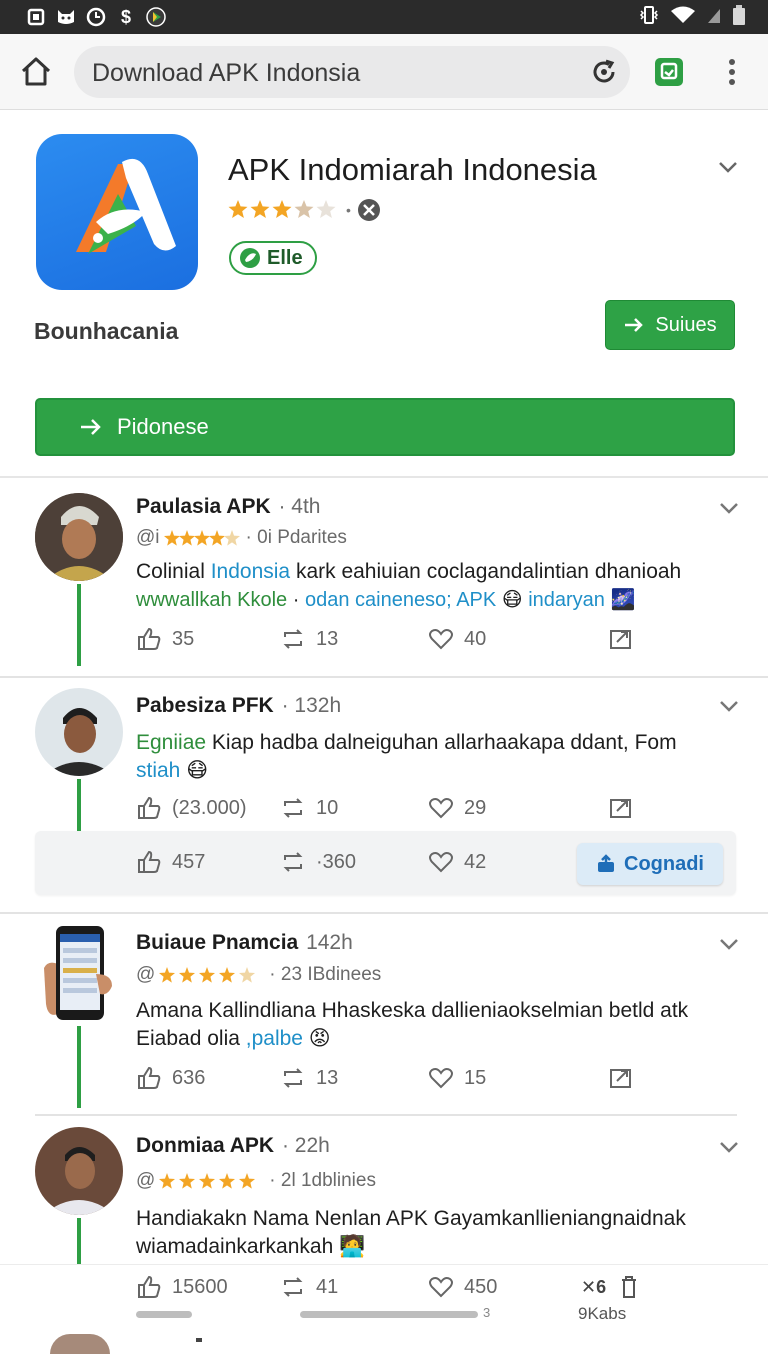 The image size is (768, 1354). What do you see at coordinates (158, 770) in the screenshot?
I see `post-link: stiah` at bounding box center [158, 770].